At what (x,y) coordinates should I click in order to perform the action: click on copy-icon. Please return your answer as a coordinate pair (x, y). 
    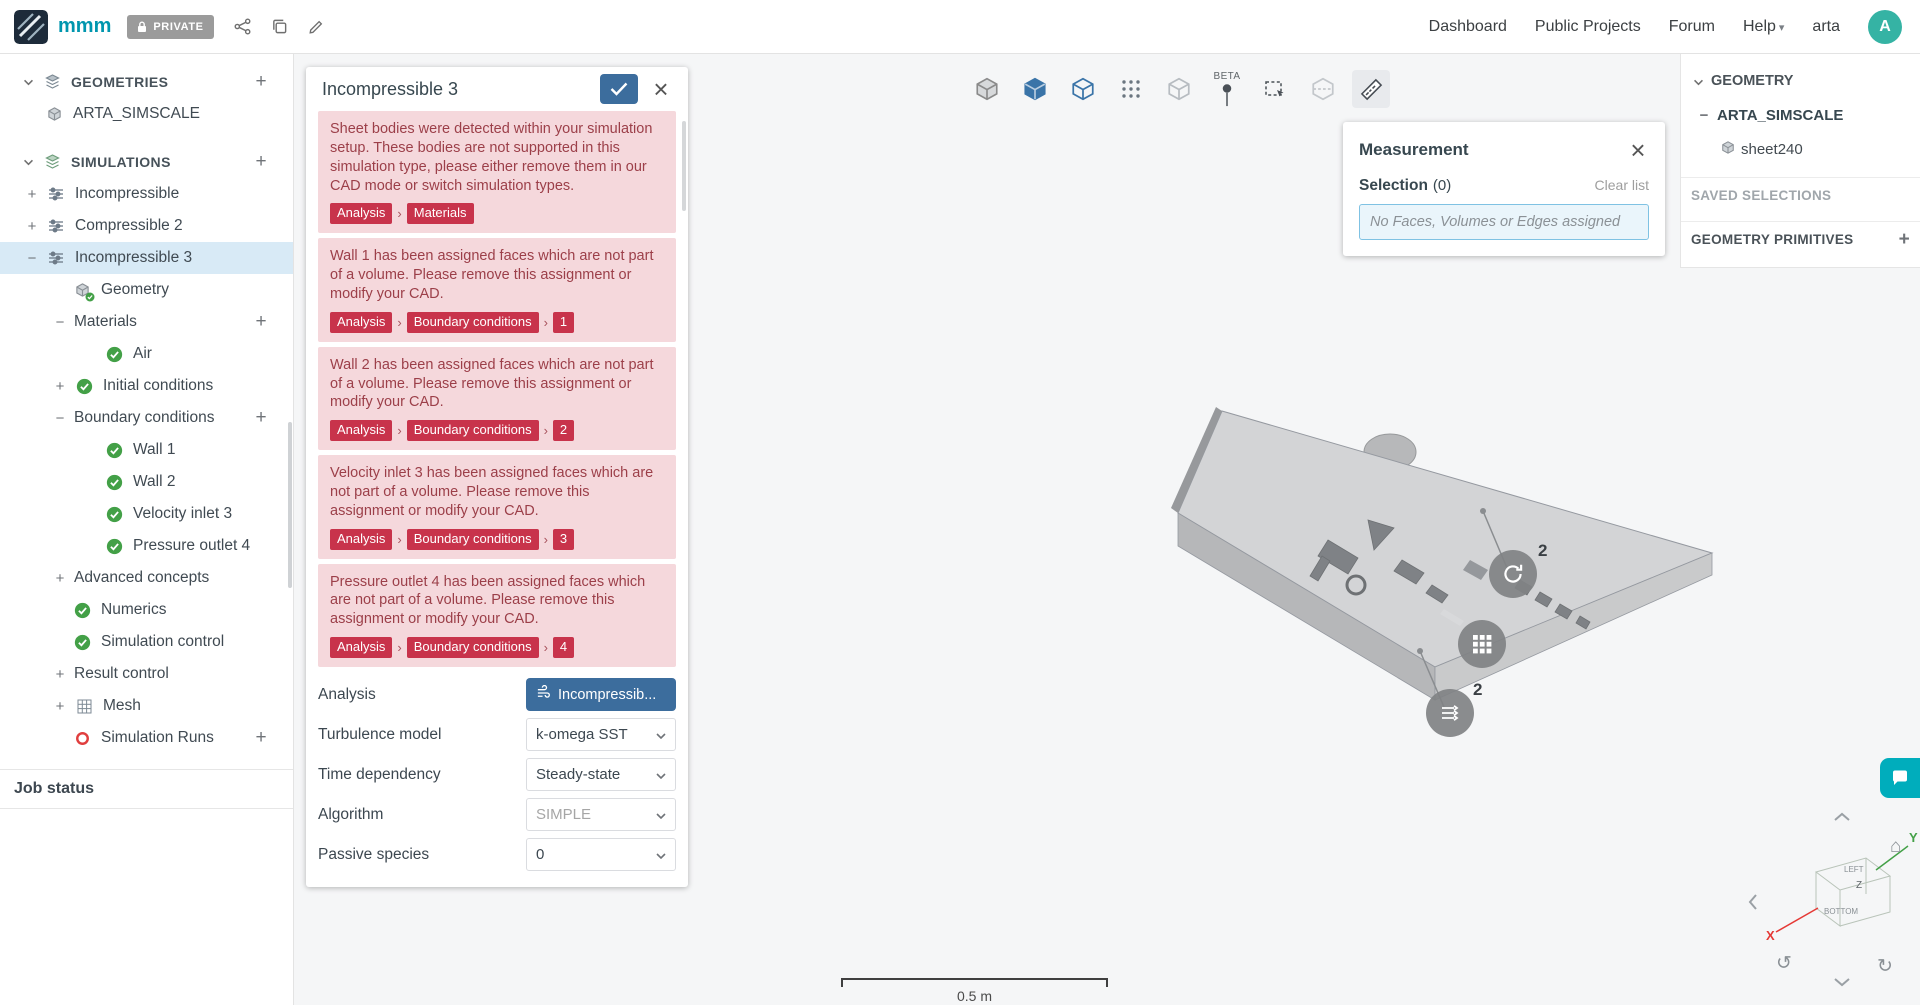
    Looking at the image, I should click on (279, 26).